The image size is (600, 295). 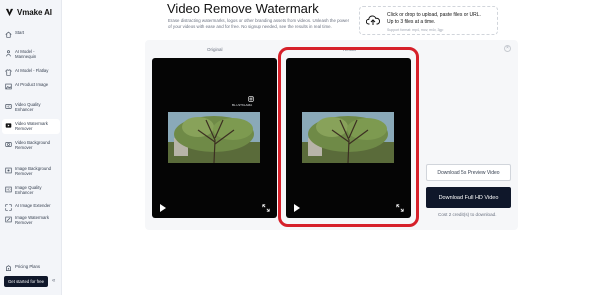 I want to click on sidebar-item-label: Image Watermark Remover, so click(x=32, y=220).